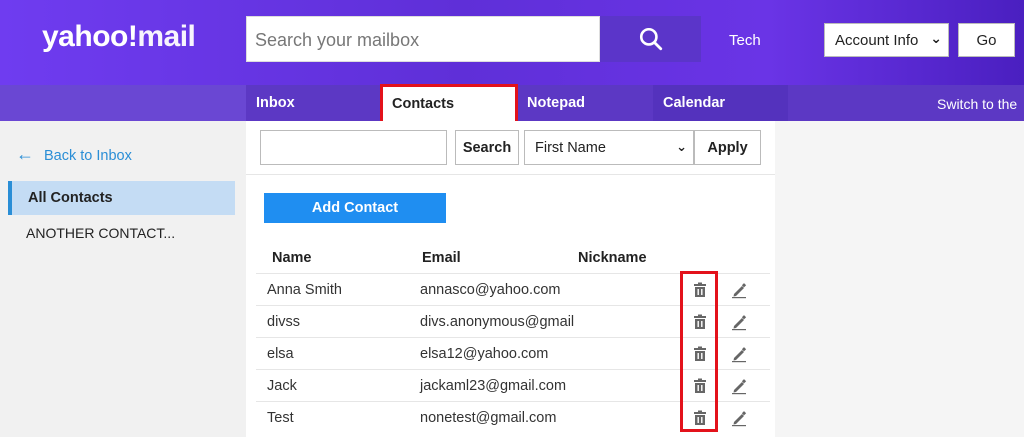 Image resolution: width=1024 pixels, height=437 pixels. Describe the element at coordinates (877, 40) in the screenshot. I see `account-info-value: Account Info` at that location.